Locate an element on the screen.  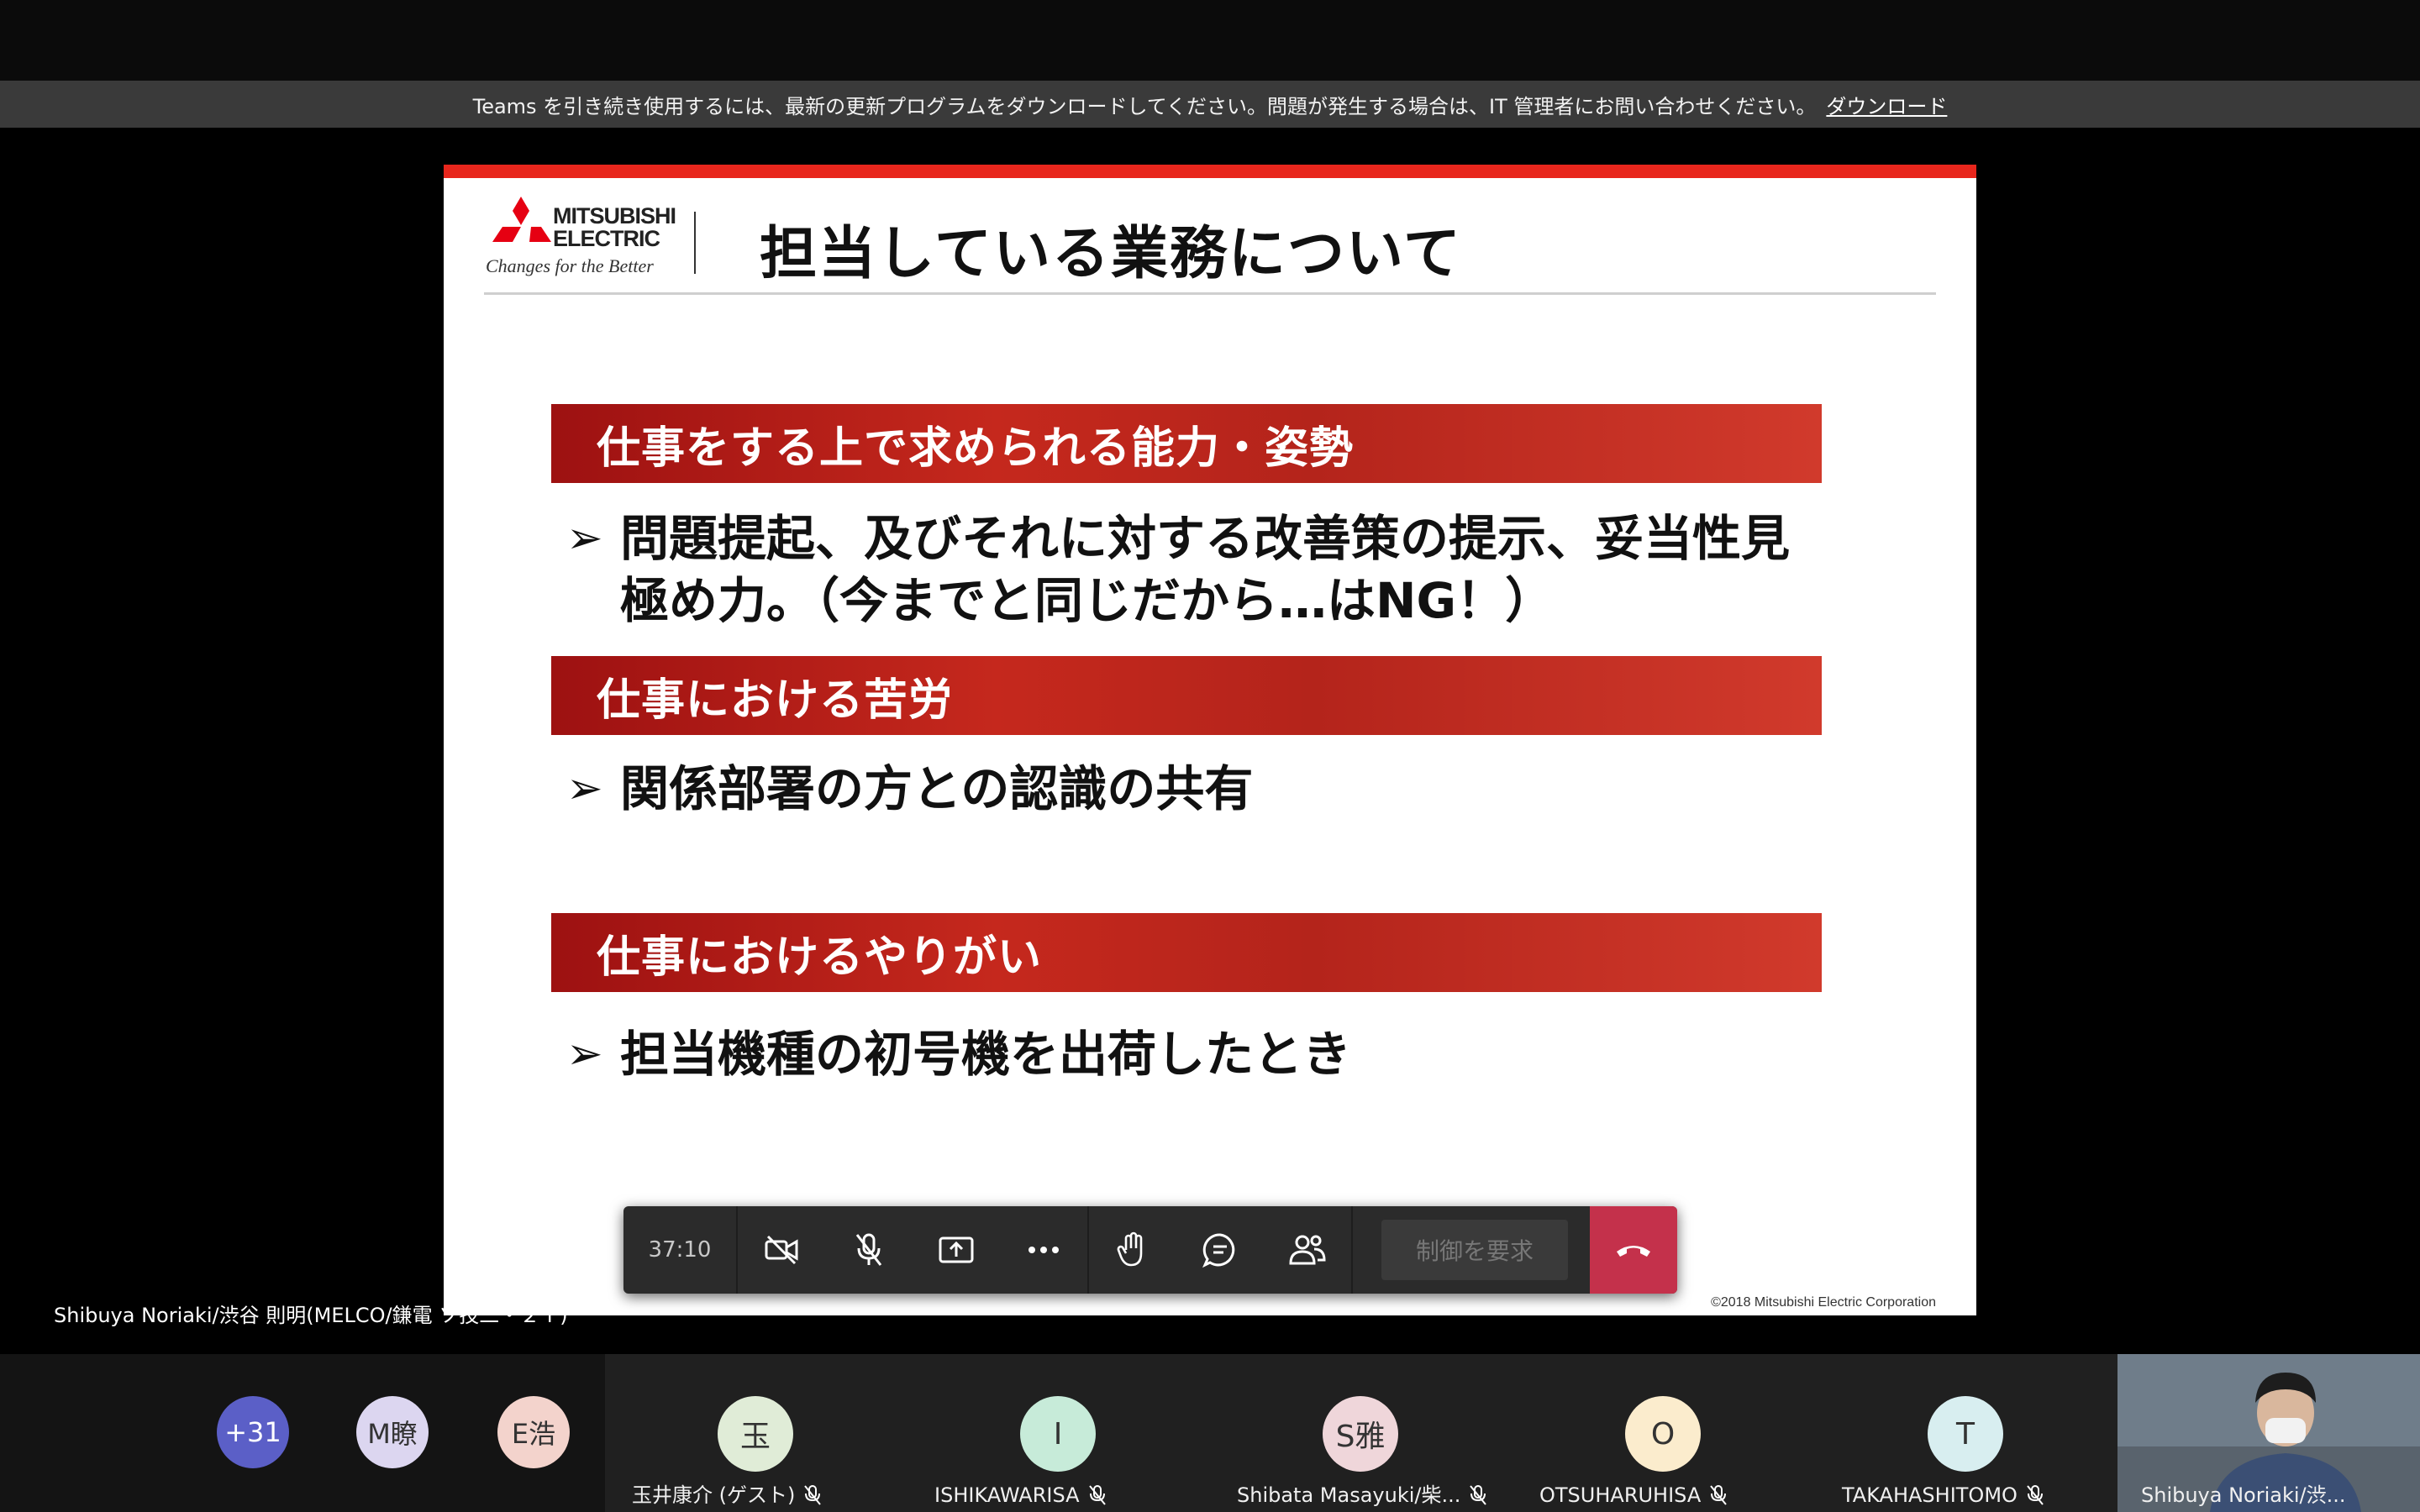
share-button is located at coordinates (957, 1250).